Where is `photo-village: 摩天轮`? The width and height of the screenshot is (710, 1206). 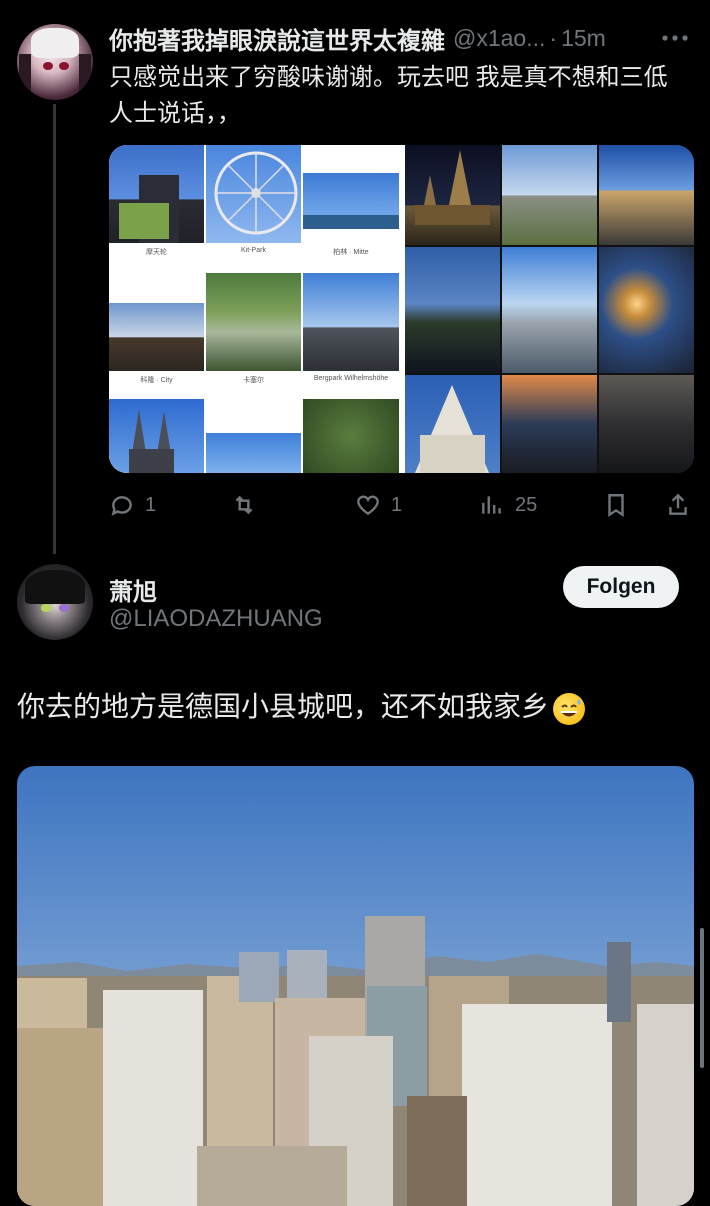 photo-village: 摩天轮 is located at coordinates (156, 308).